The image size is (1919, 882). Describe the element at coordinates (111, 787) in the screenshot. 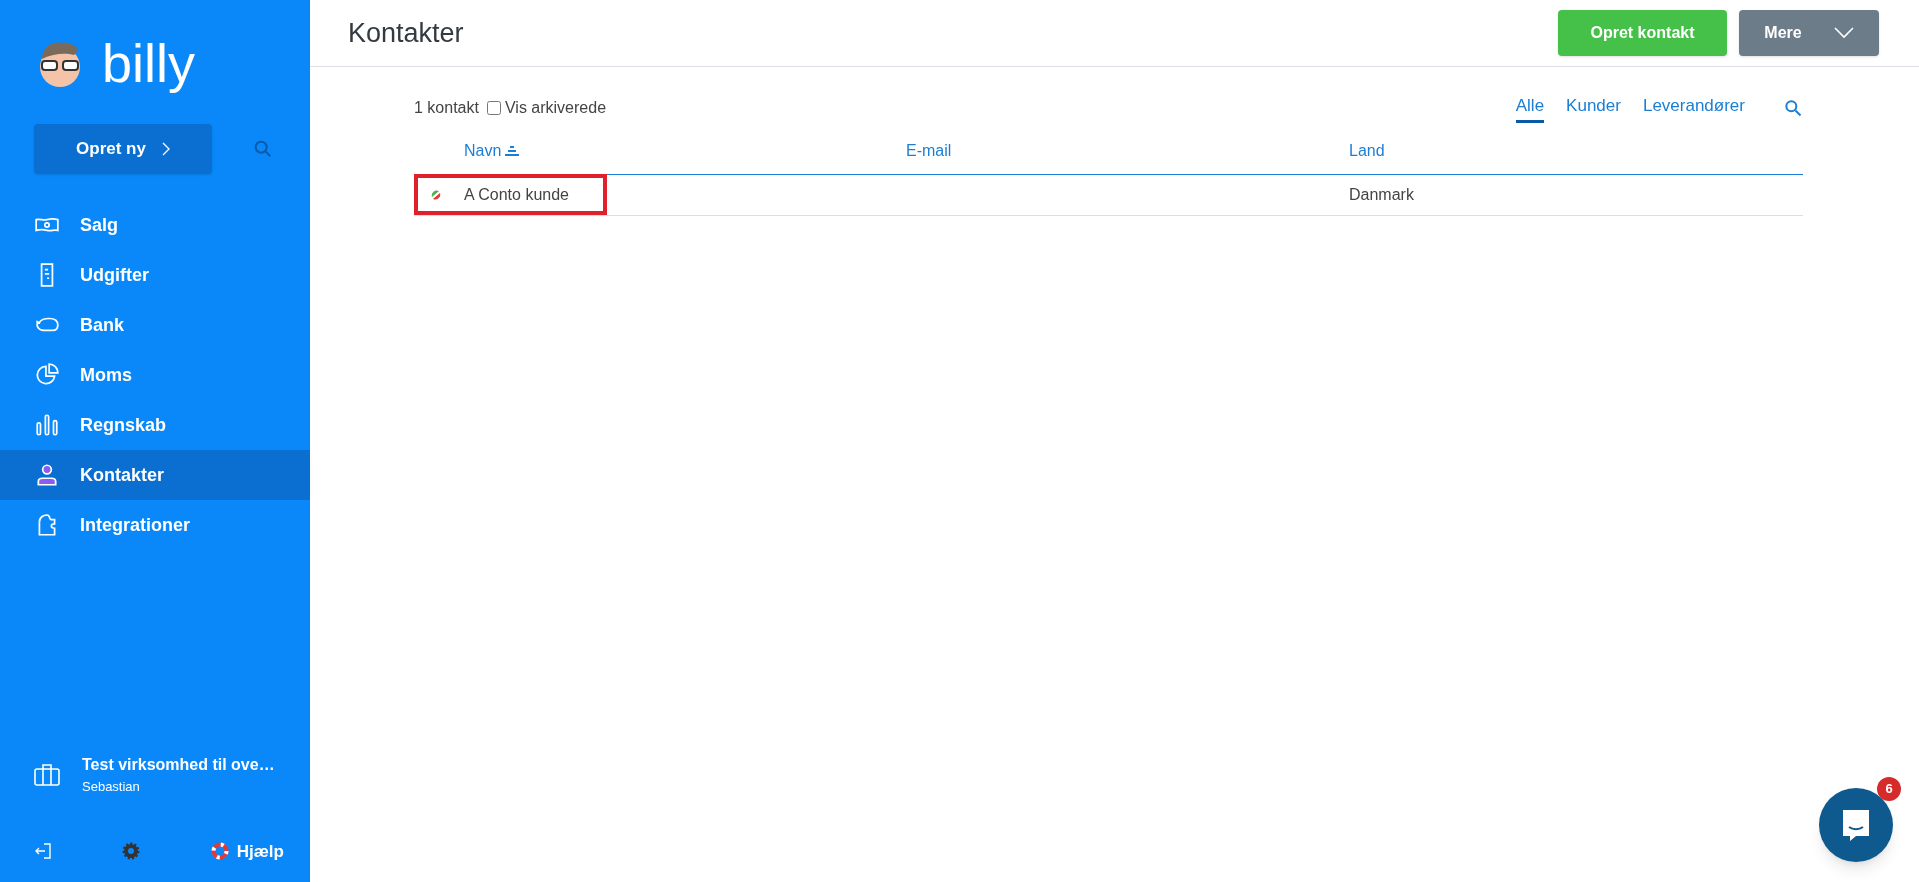

I see `user-name: Sebastian` at that location.